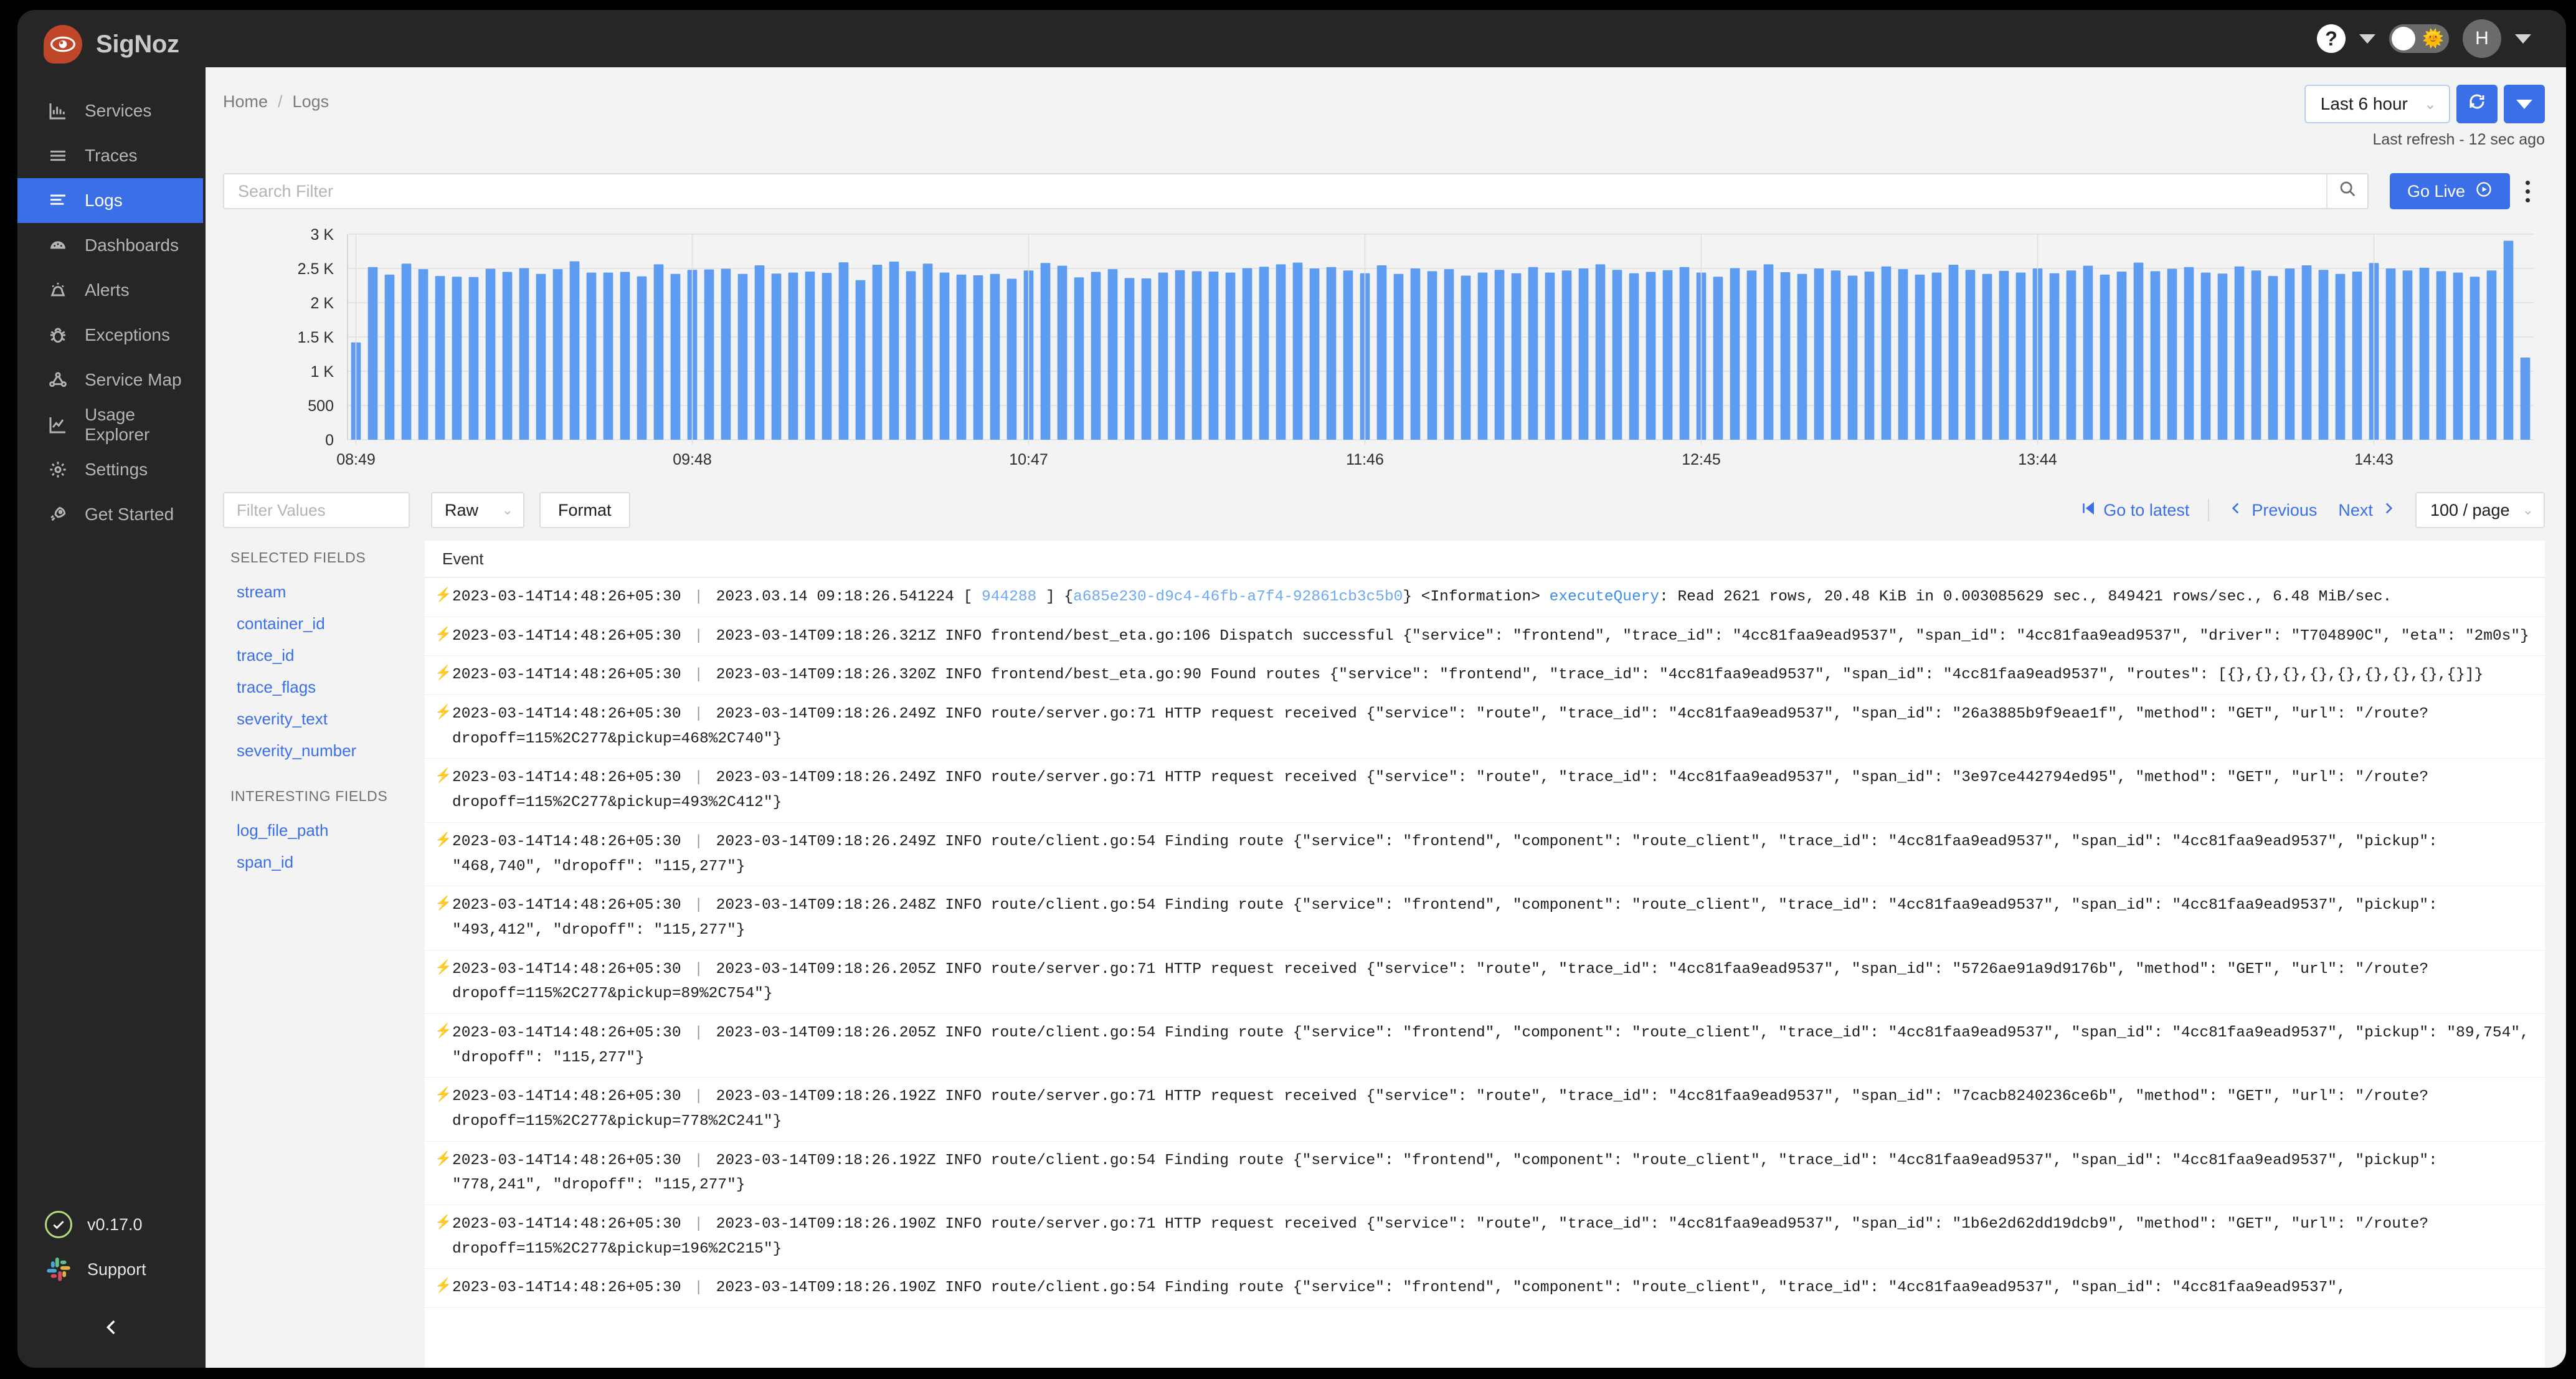 Image resolution: width=2576 pixels, height=1379 pixels. Describe the element at coordinates (245, 101) in the screenshot. I see `breadcrumb-home: Home` at that location.